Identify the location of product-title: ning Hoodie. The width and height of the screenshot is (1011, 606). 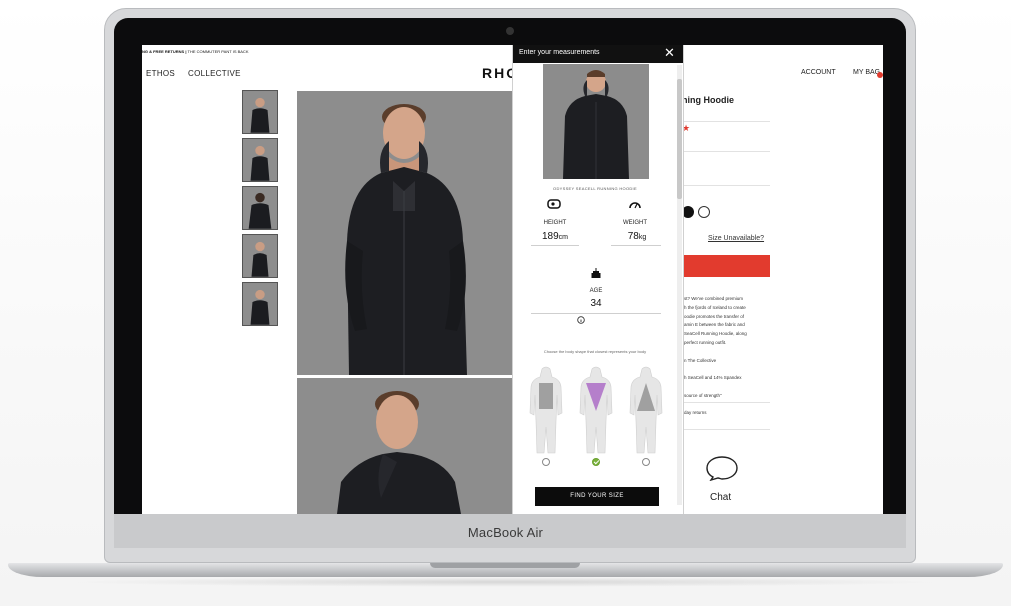
(708, 100).